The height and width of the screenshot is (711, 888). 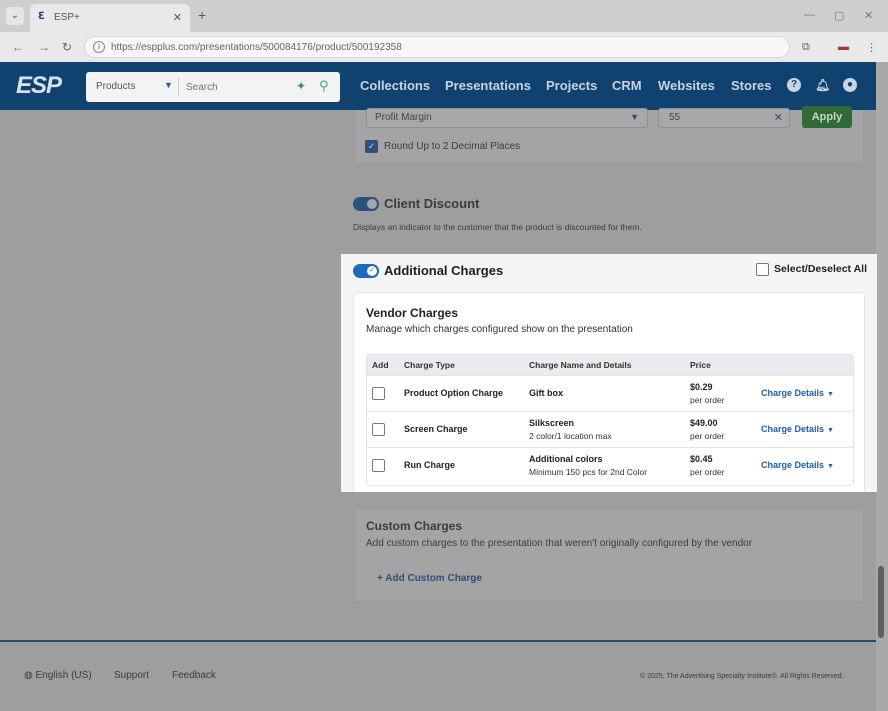 What do you see at coordinates (414, 526) in the screenshot?
I see `custom-charges-title: Custom Charges` at bounding box center [414, 526].